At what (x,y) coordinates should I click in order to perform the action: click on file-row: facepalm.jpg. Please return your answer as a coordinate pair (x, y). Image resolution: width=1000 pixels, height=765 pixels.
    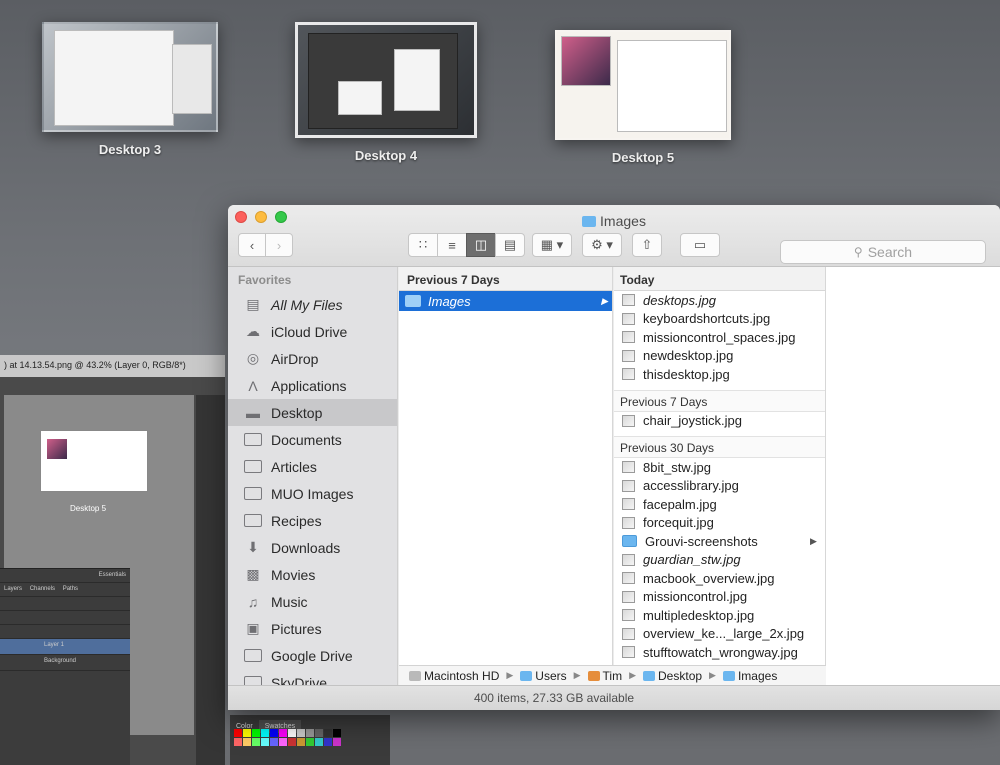
    Looking at the image, I should click on (719, 504).